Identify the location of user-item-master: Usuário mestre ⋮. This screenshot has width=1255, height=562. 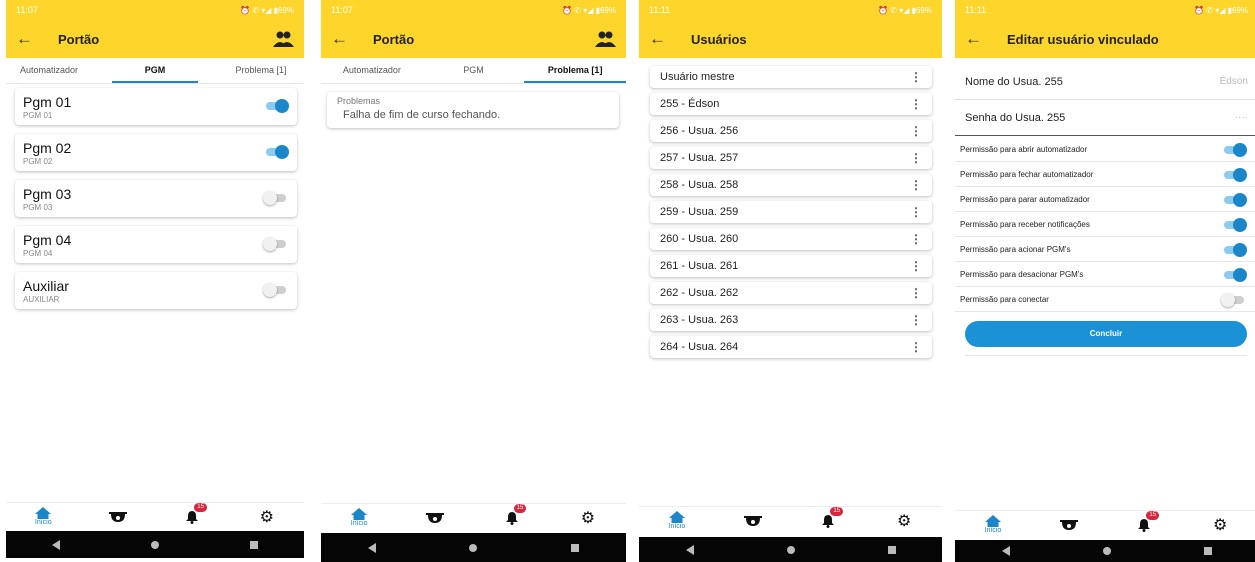
(791, 77).